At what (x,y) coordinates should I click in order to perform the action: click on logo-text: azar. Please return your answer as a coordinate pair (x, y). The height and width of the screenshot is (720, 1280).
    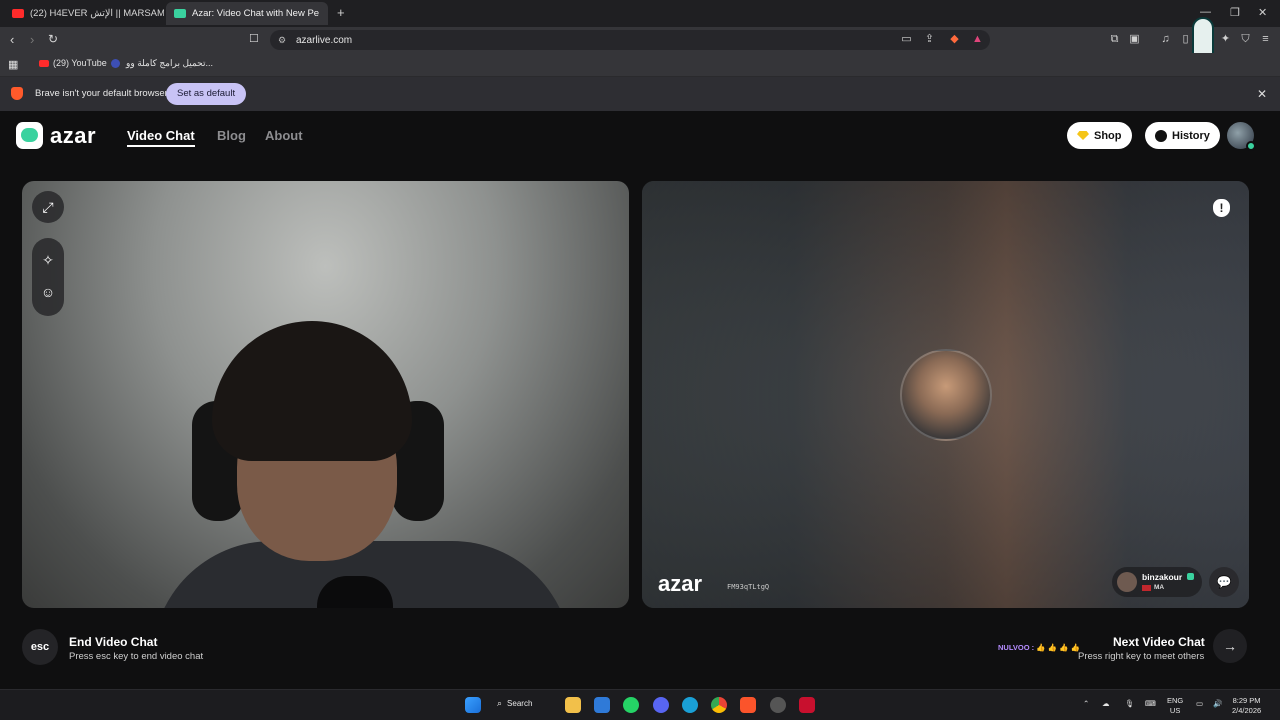
    Looking at the image, I should click on (73, 135).